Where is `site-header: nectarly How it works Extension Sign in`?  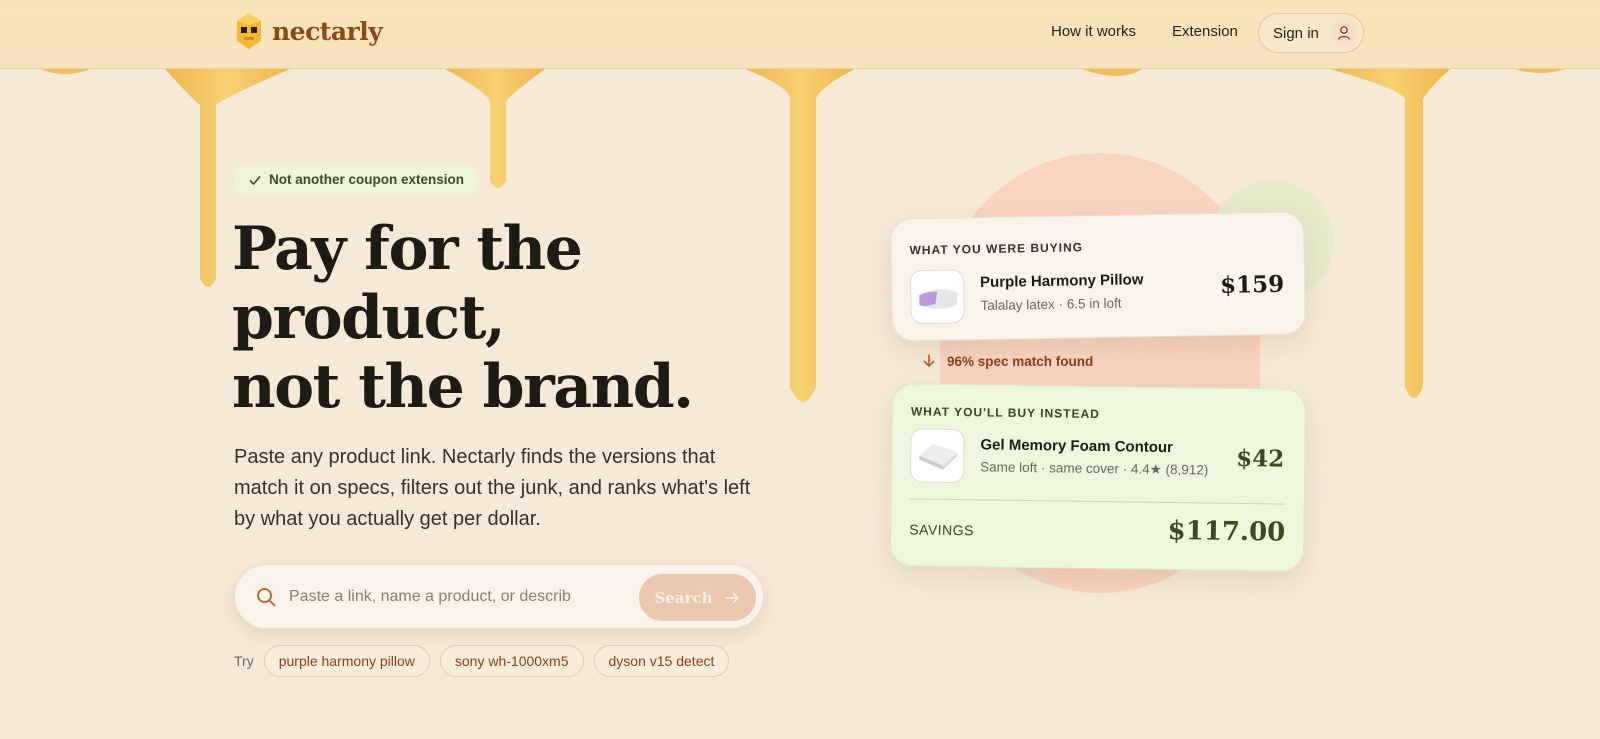 site-header: nectarly How it works Extension Sign in is located at coordinates (800, 34).